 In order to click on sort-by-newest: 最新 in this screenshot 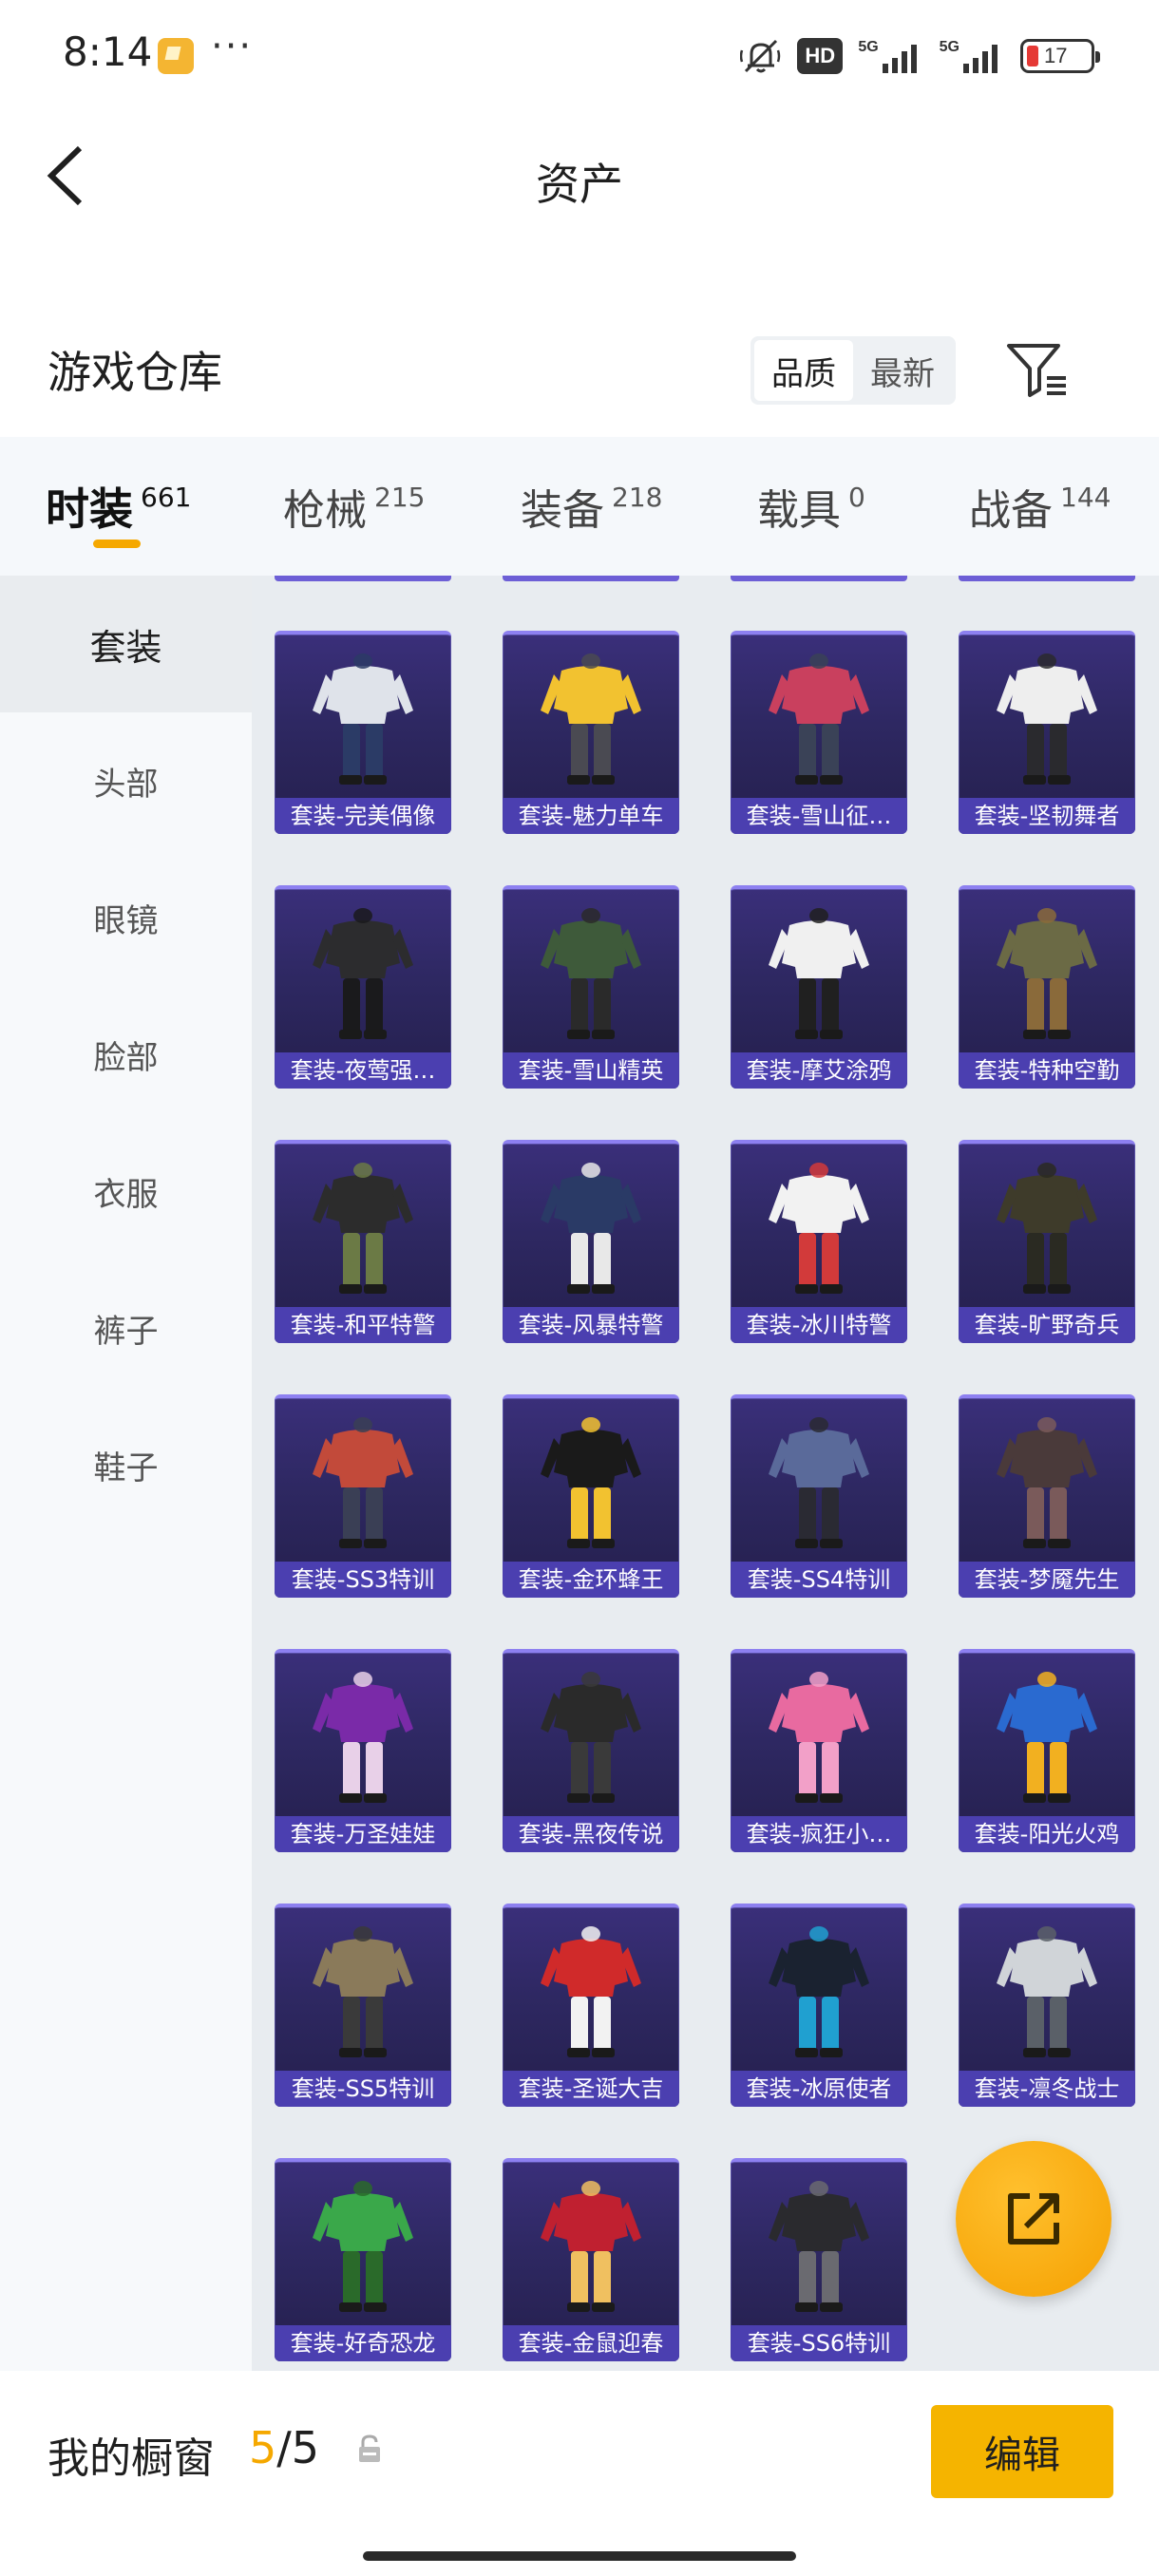, I will do `click(902, 370)`.